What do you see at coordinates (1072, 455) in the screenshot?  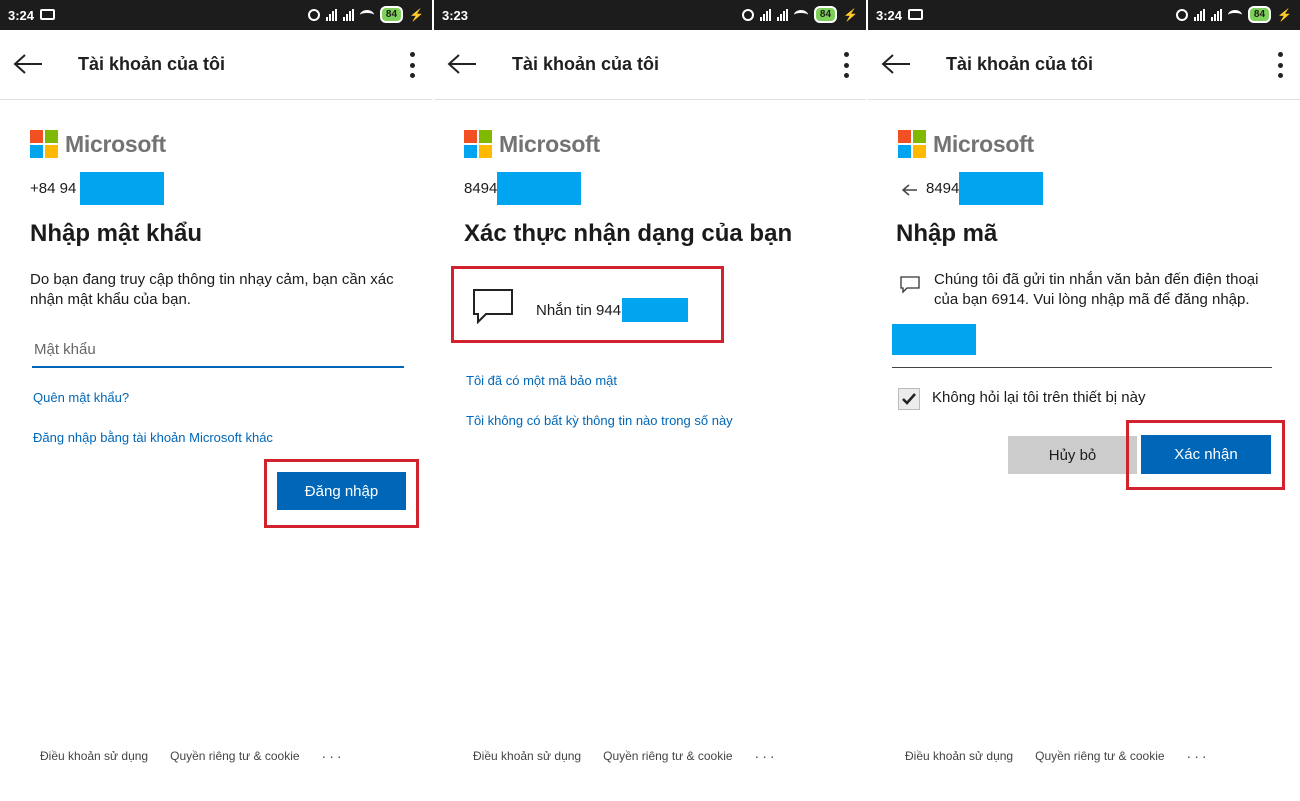 I see `cancel-button: Hủy bỏ` at bounding box center [1072, 455].